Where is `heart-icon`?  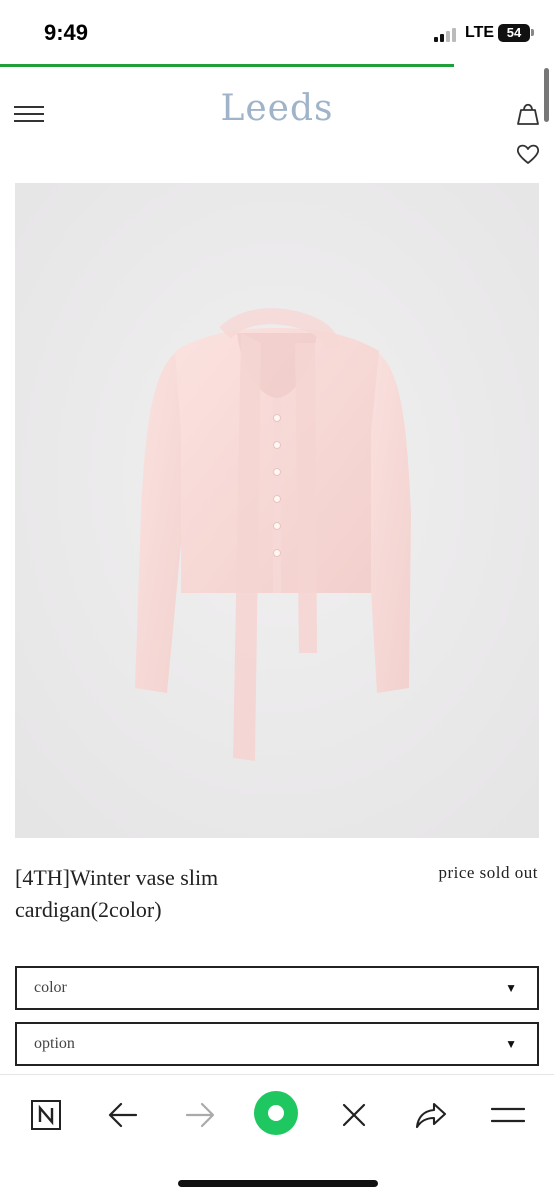 heart-icon is located at coordinates (528, 154).